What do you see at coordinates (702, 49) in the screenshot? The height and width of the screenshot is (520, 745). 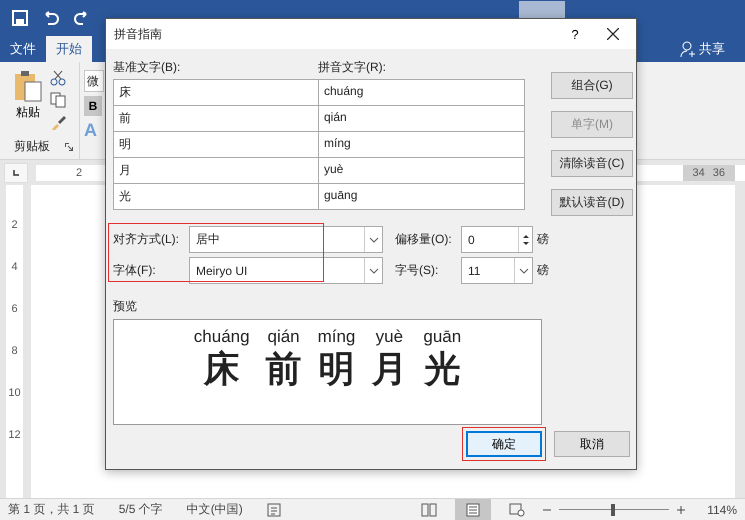 I see `share-button: 共享` at bounding box center [702, 49].